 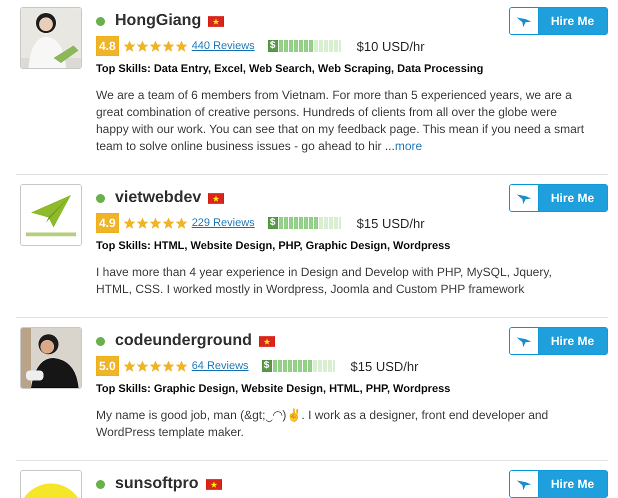 I want to click on top-skills: Top Skills: Graphic Design, Website Design, HTML, PHP, Wordpress, so click(x=274, y=389).